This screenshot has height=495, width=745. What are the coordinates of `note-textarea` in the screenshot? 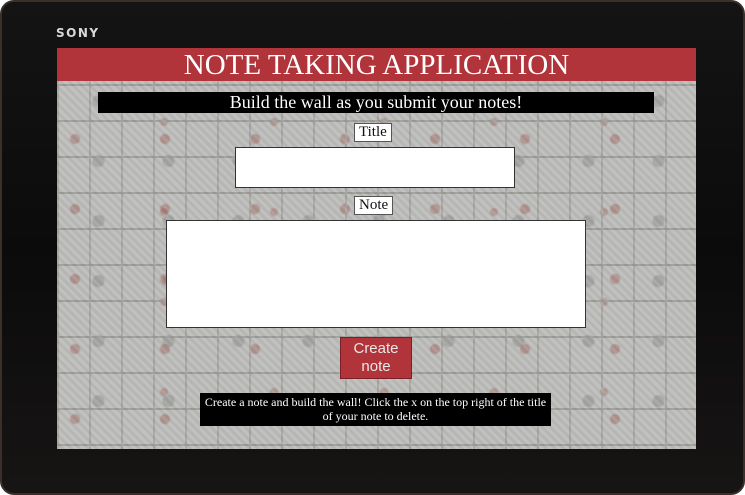 It's located at (376, 274).